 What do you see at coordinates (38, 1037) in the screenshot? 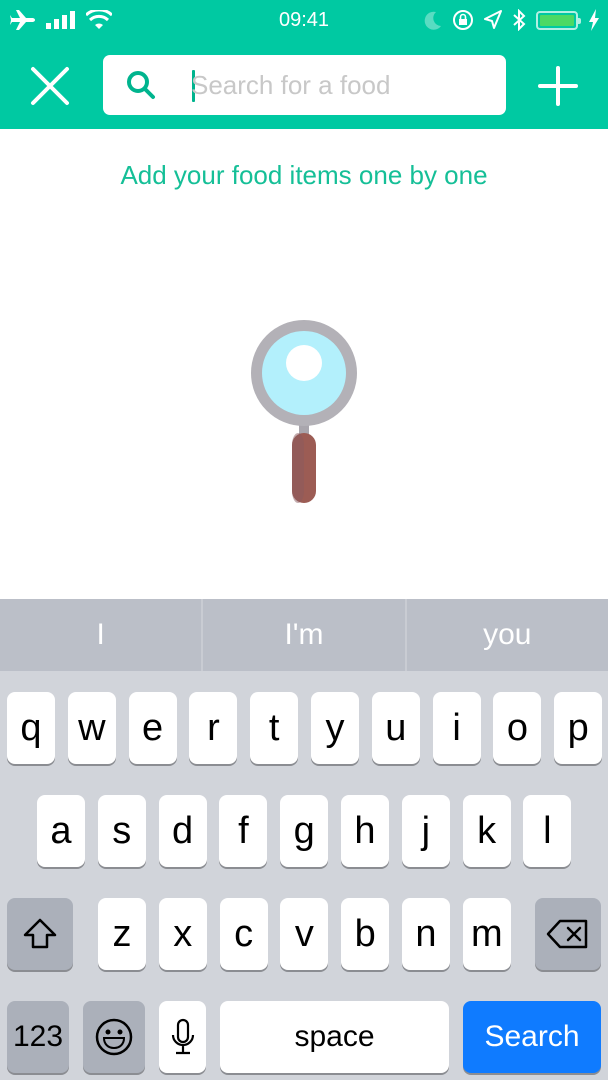
I see `numbers-key: 123` at bounding box center [38, 1037].